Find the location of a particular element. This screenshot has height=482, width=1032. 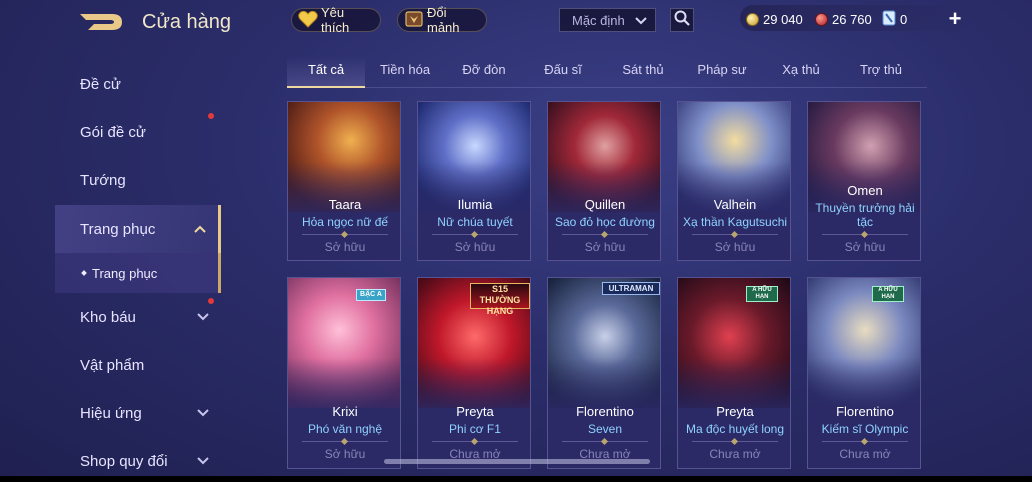

sidebar-item-label: Kho báu is located at coordinates (108, 317).